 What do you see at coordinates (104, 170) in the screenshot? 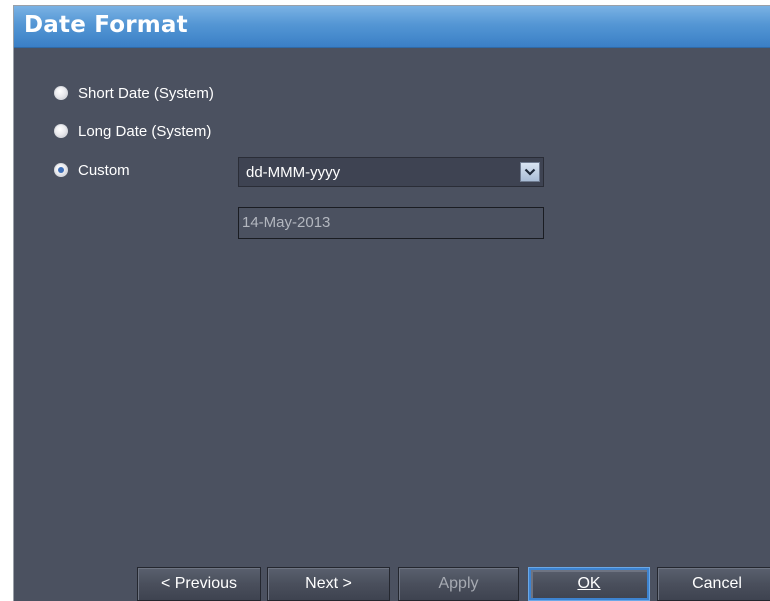
I see `radio-label: Custom` at bounding box center [104, 170].